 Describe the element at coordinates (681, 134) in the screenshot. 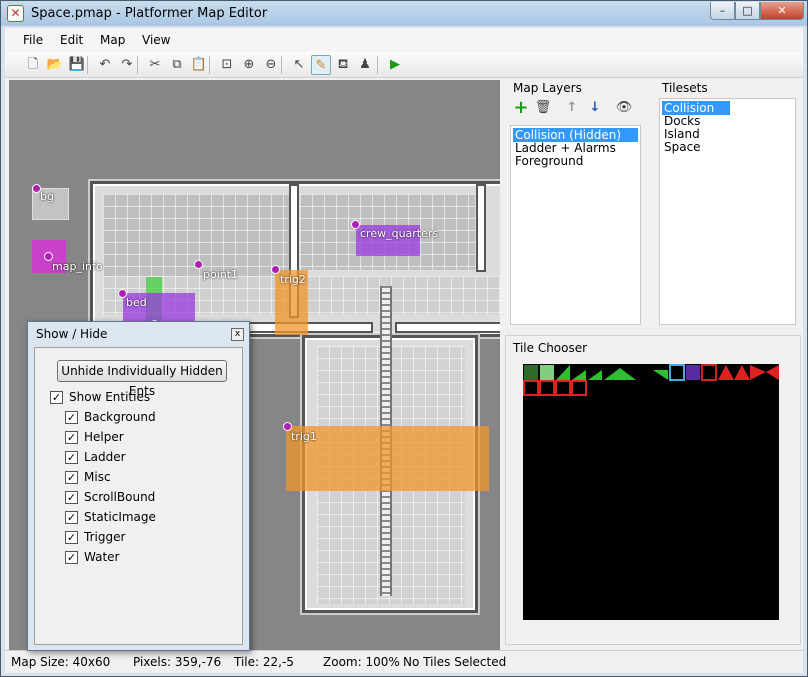

I see `tileset-item: Island` at that location.